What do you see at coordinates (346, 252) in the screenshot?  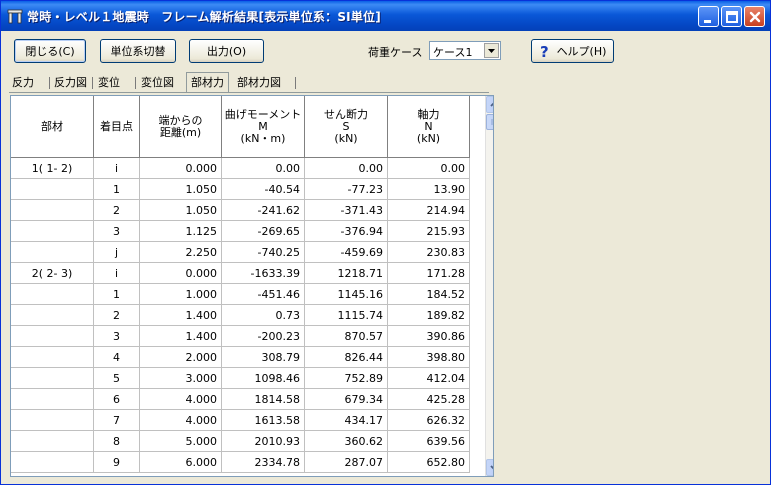 I see `cell-shear: -459.69` at bounding box center [346, 252].